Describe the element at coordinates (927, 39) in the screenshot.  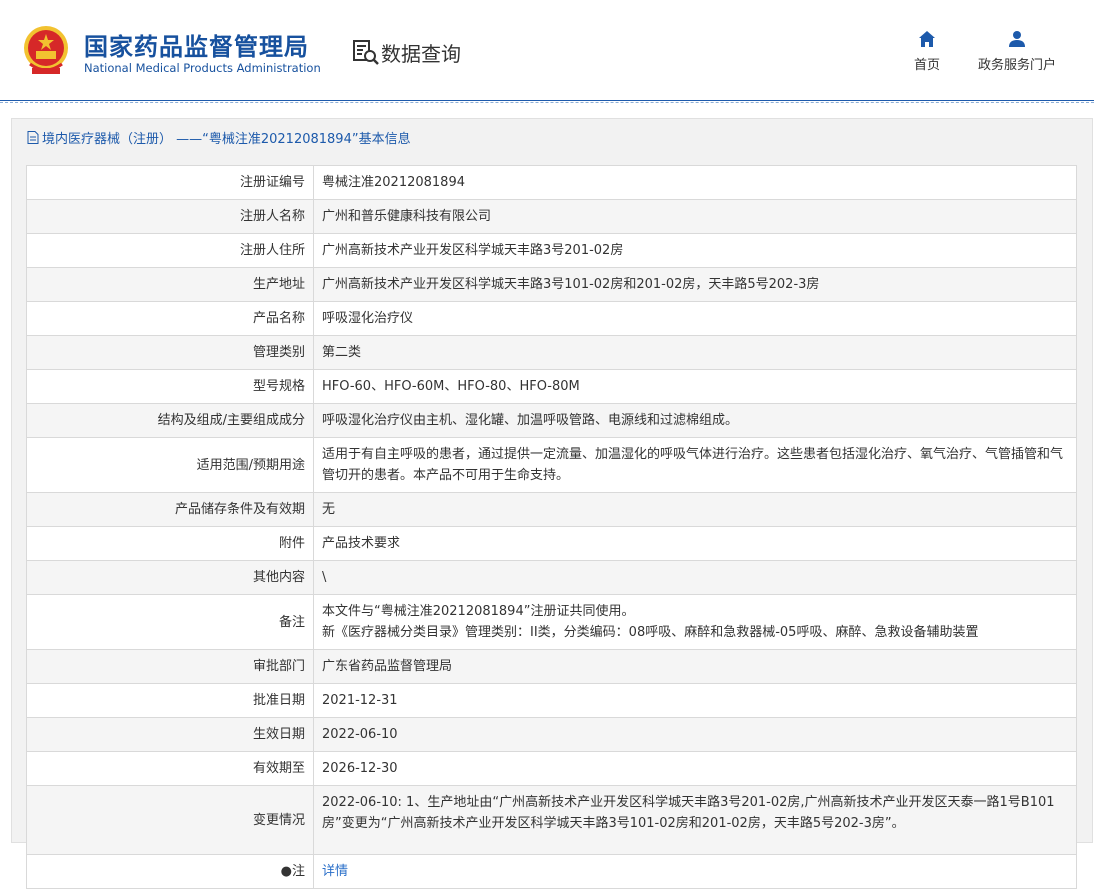
I see `home-icon` at that location.